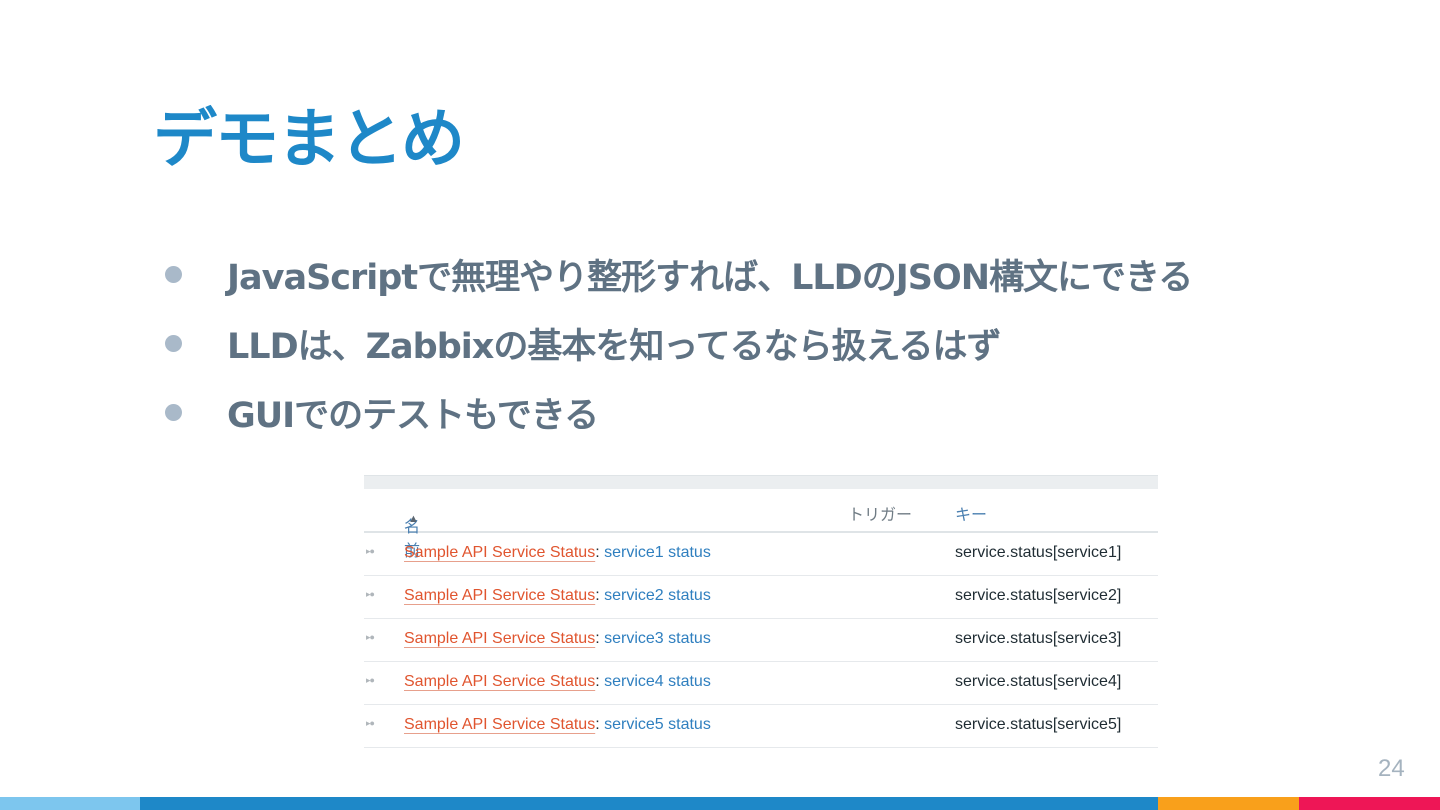 The image size is (1440, 810). Describe the element at coordinates (880, 515) in the screenshot. I see `column-header-triggers: トリガー` at that location.